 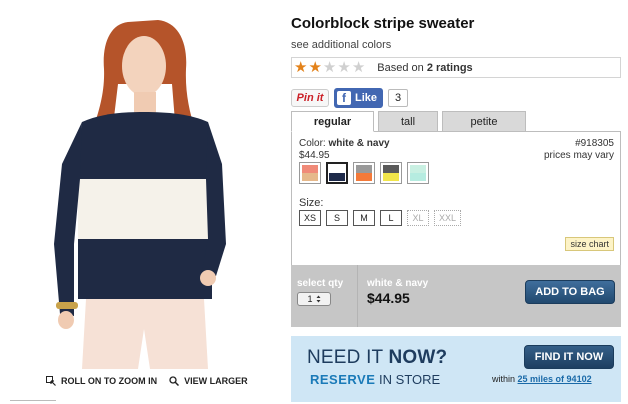 I want to click on need-it-now-heading: NEED IT NOW?, so click(x=377, y=358).